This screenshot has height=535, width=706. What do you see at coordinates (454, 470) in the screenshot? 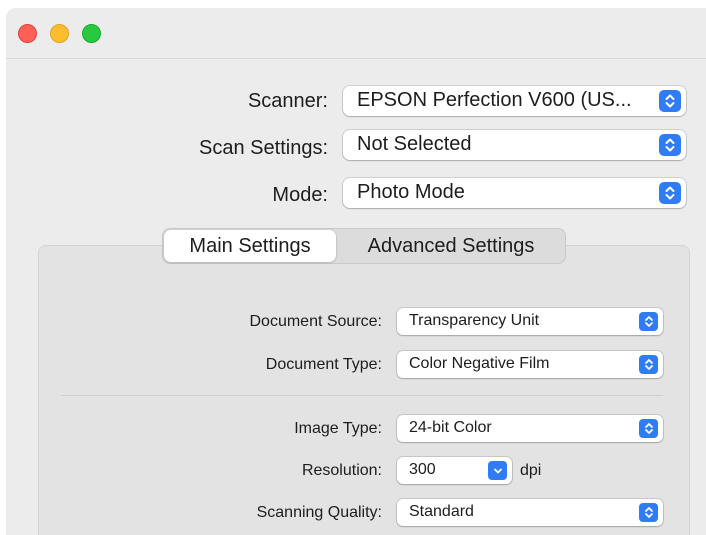
I see `resolution-combo: 300` at bounding box center [454, 470].